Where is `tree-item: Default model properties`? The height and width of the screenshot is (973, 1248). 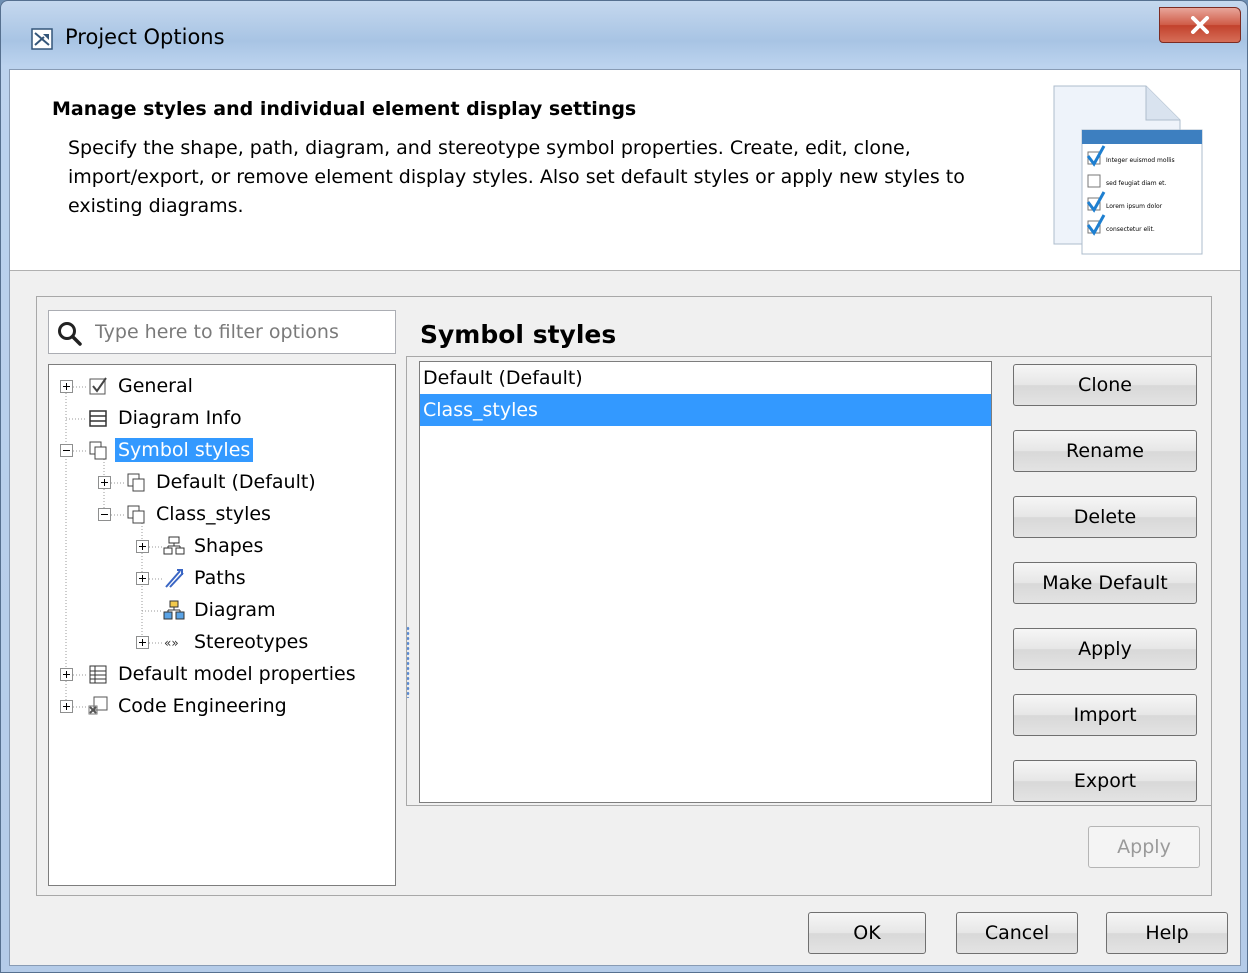 tree-item: Default model properties is located at coordinates (223, 674).